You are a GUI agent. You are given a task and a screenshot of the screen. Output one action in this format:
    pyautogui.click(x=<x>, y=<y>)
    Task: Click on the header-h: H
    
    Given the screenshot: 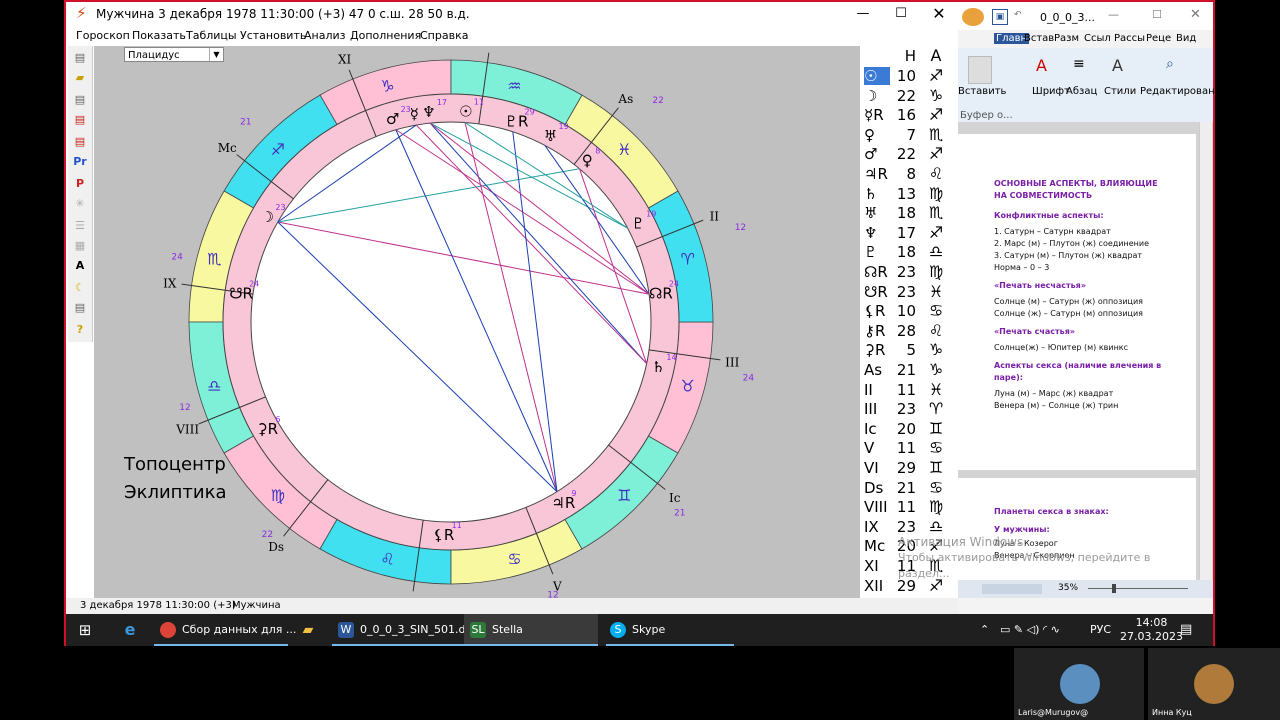 What is the action you would take?
    pyautogui.click(x=910, y=56)
    